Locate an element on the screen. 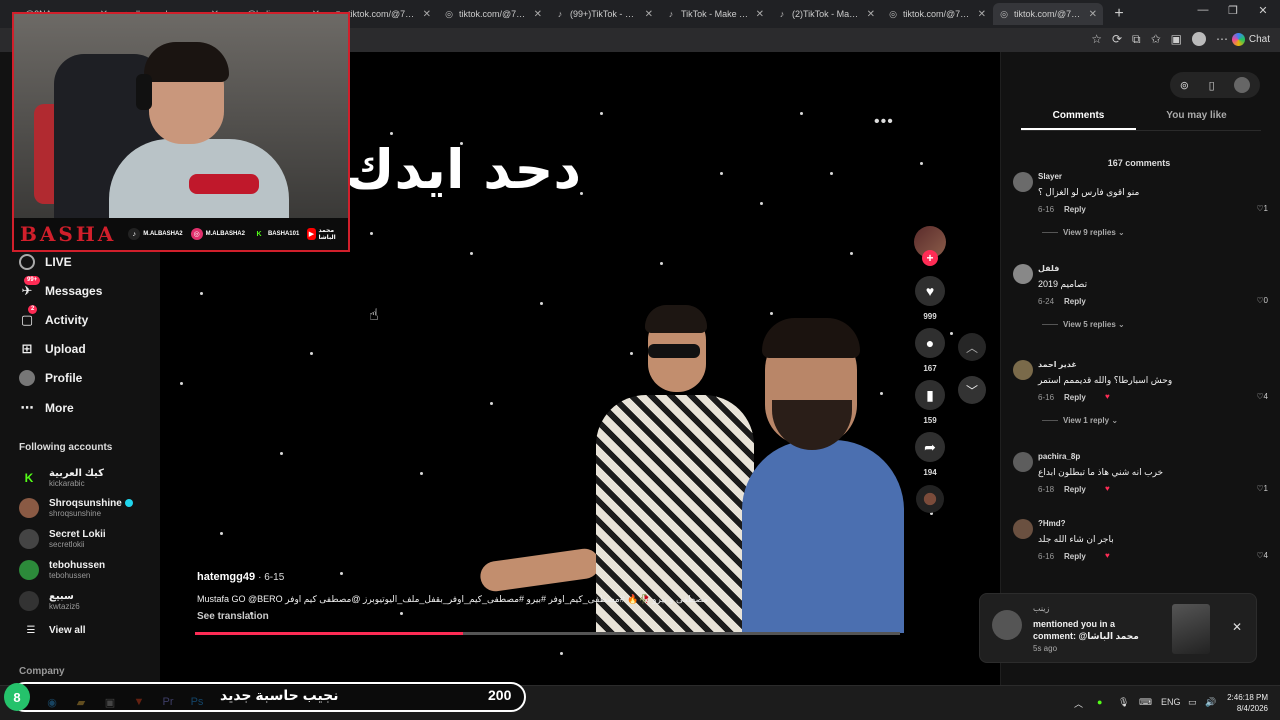 This screenshot has width=1280, height=720. sidebar-item-profile: Profile is located at coordinates (50, 378).